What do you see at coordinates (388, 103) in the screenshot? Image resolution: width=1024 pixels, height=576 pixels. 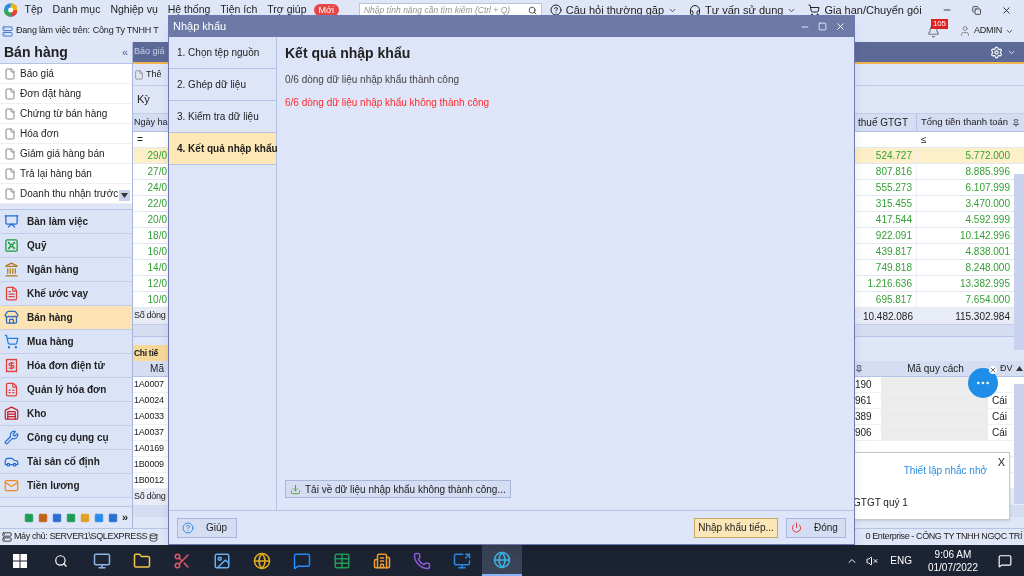 I see `result-message: 6/6 dòng dữ liệu nhập khẩu không thành công` at bounding box center [388, 103].